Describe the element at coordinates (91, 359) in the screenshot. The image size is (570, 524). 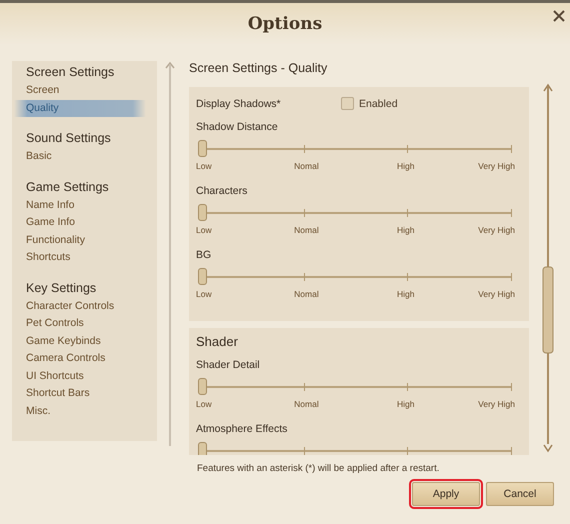
I see `sidebar-item: Camera Controls` at that location.